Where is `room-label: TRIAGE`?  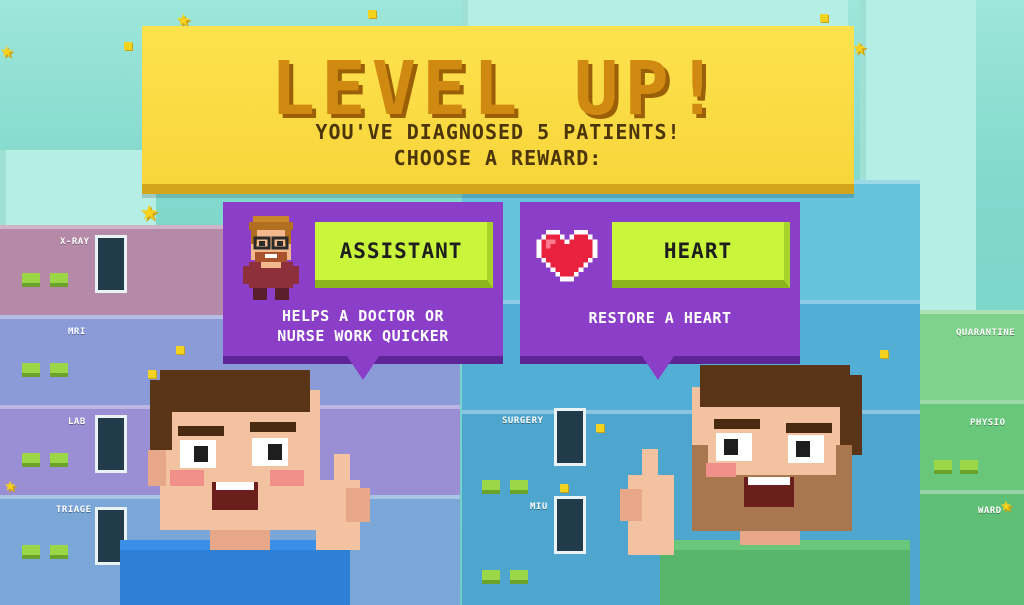
room-label: TRIAGE is located at coordinates (74, 510).